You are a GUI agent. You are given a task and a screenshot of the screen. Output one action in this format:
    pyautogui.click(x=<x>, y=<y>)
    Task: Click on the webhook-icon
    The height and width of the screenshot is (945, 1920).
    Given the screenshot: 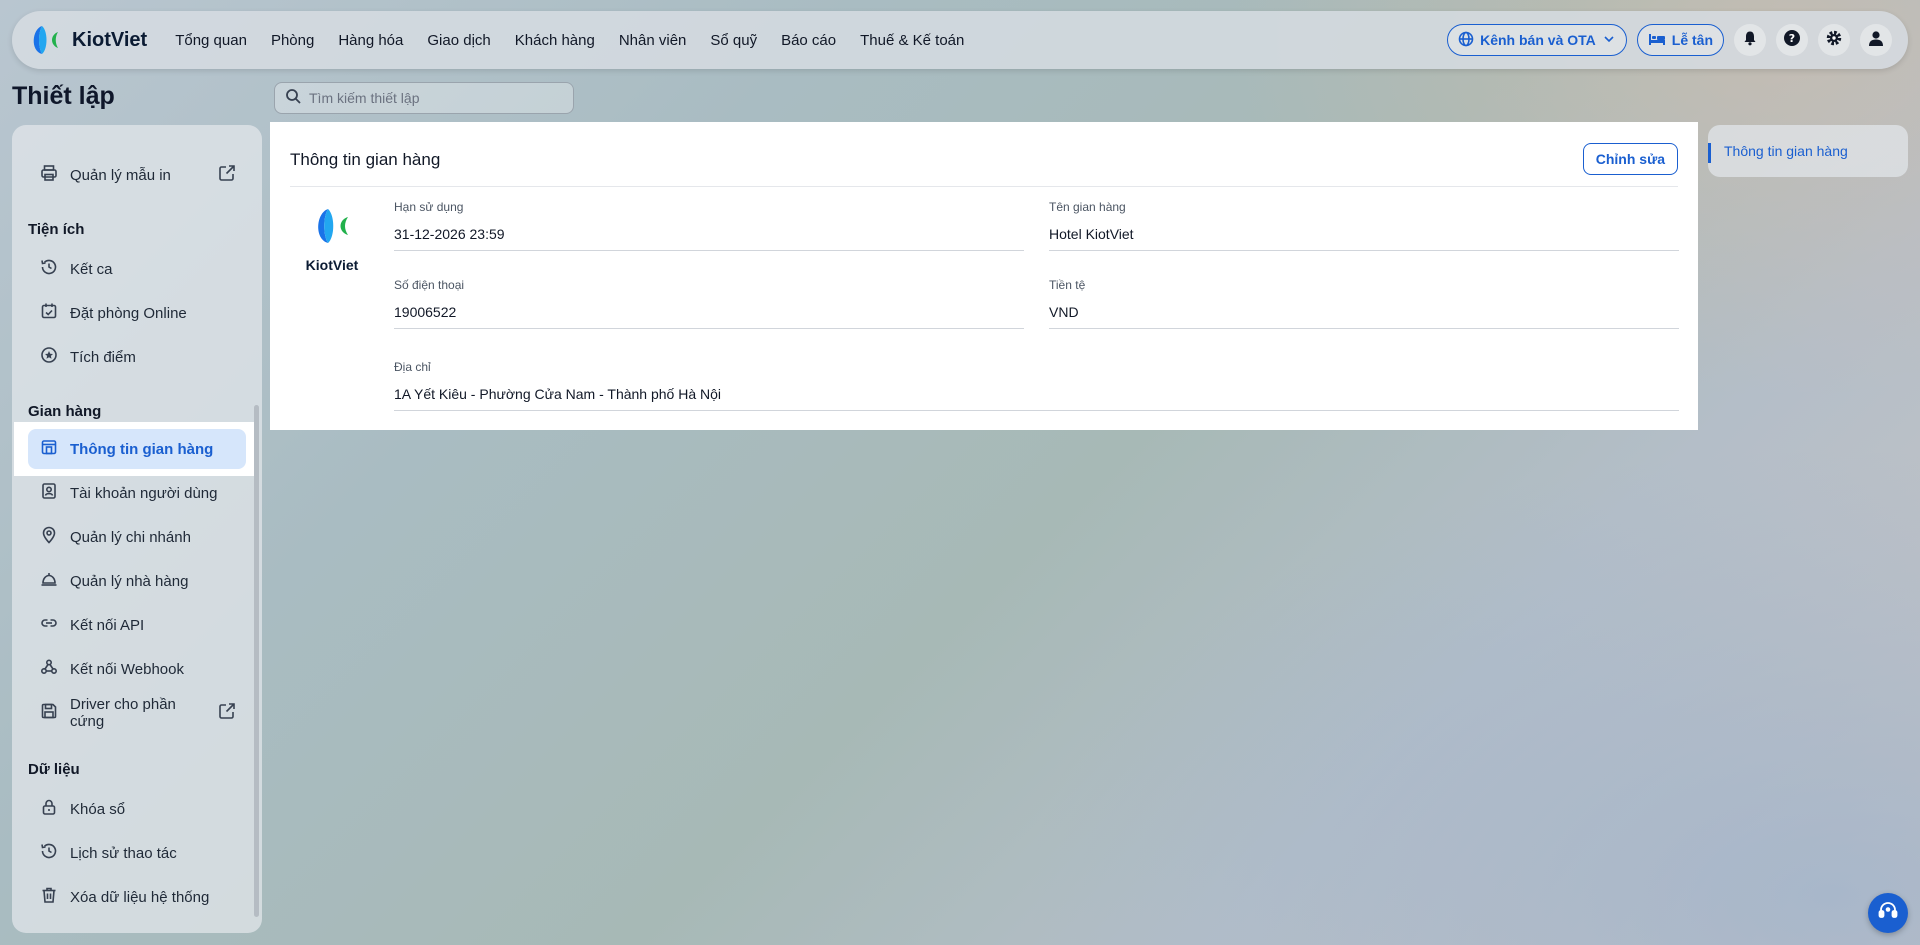 What is the action you would take?
    pyautogui.click(x=49, y=669)
    